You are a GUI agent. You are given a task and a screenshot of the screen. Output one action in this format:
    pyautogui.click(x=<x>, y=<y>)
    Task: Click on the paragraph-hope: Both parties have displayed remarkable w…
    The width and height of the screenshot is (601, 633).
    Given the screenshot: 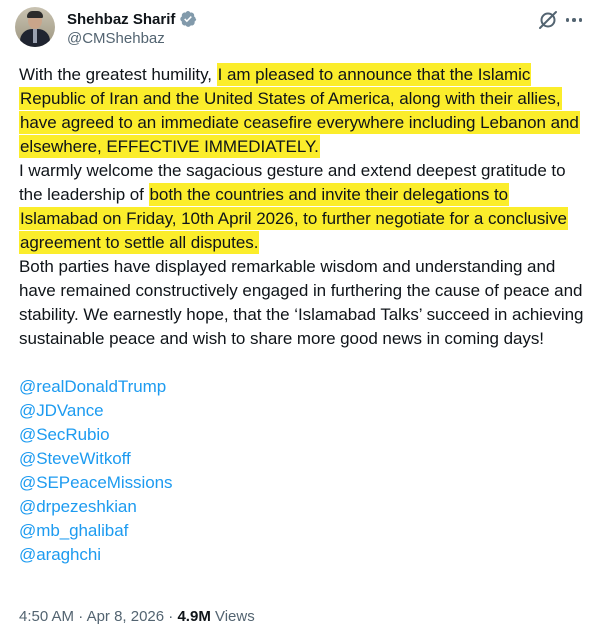 What is the action you would take?
    pyautogui.click(x=301, y=302)
    